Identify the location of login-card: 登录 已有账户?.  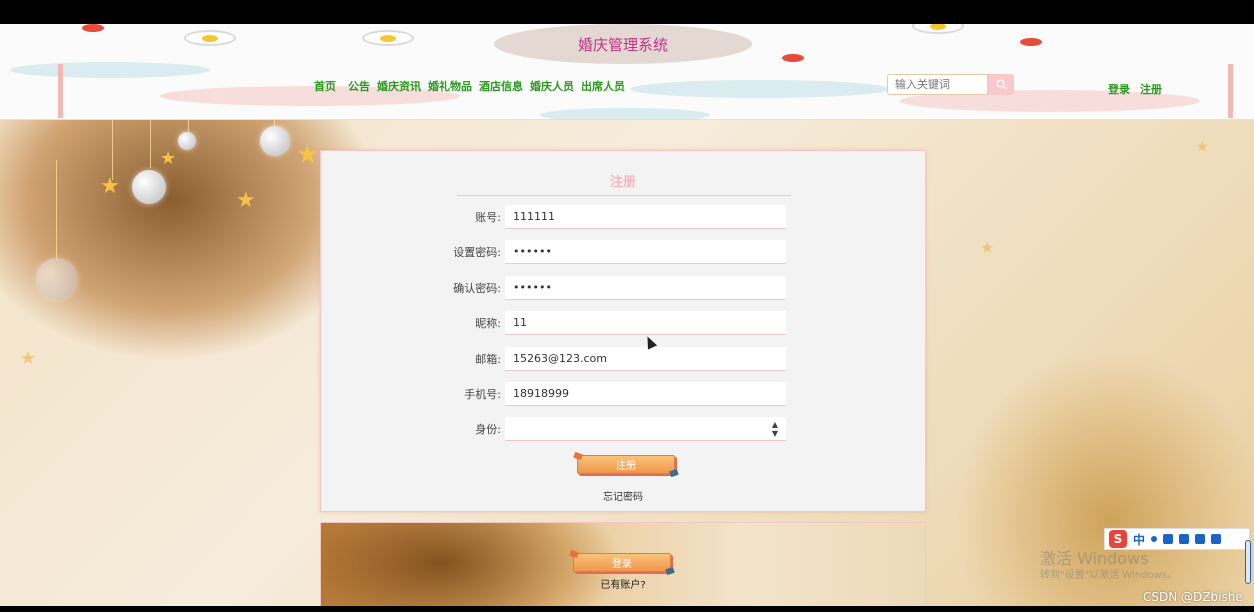
(623, 567).